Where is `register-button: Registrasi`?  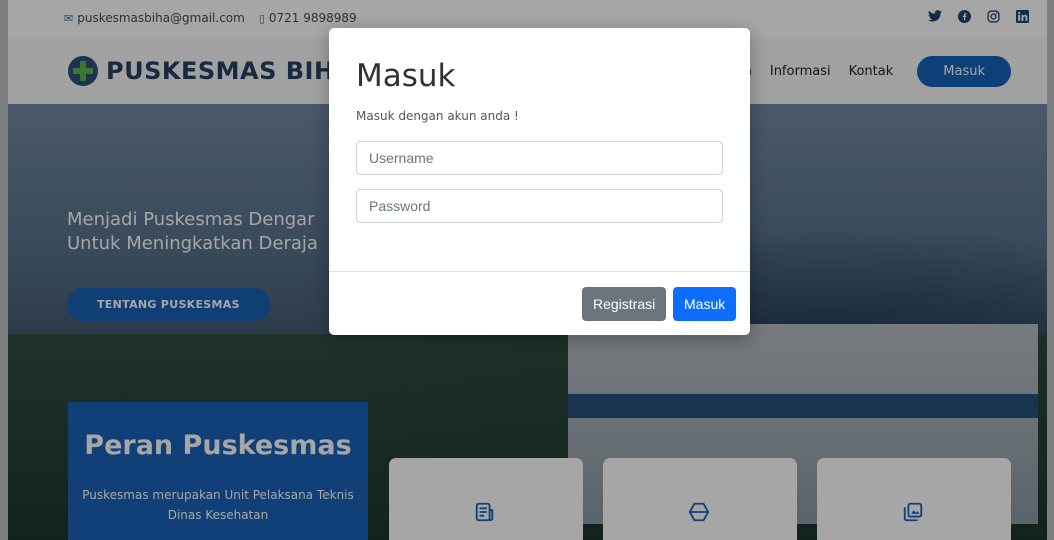 register-button: Registrasi is located at coordinates (624, 304).